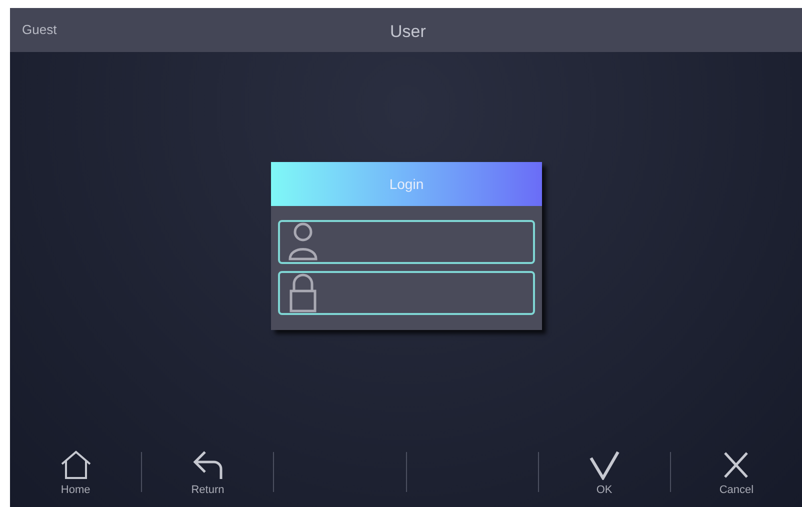 The width and height of the screenshot is (802, 507). Describe the element at coordinates (406, 184) in the screenshot. I see `dialog-title: Login` at that location.